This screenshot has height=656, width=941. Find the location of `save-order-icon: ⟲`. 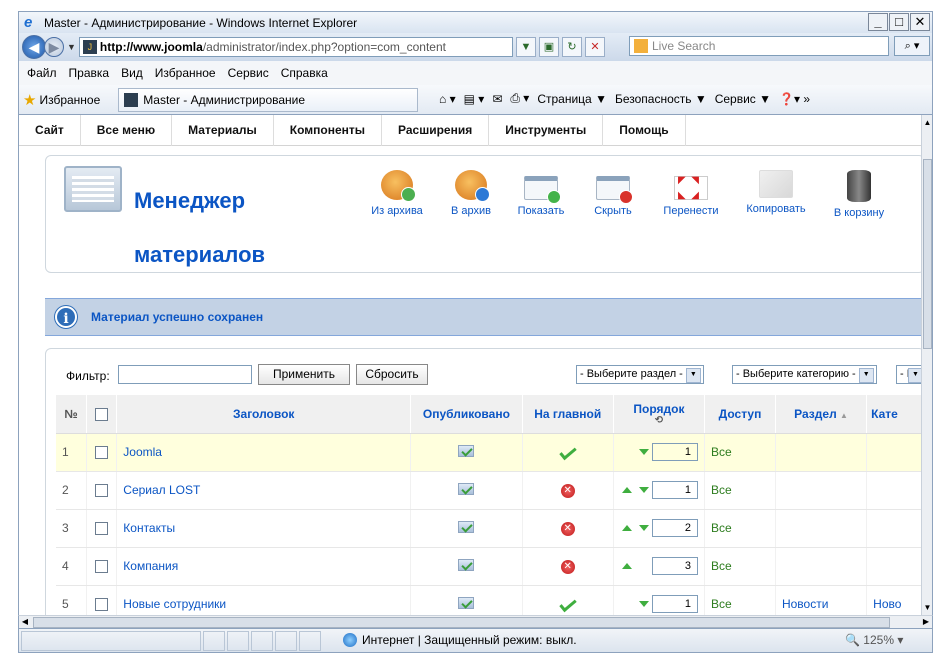

save-order-icon: ⟲ is located at coordinates (659, 421).